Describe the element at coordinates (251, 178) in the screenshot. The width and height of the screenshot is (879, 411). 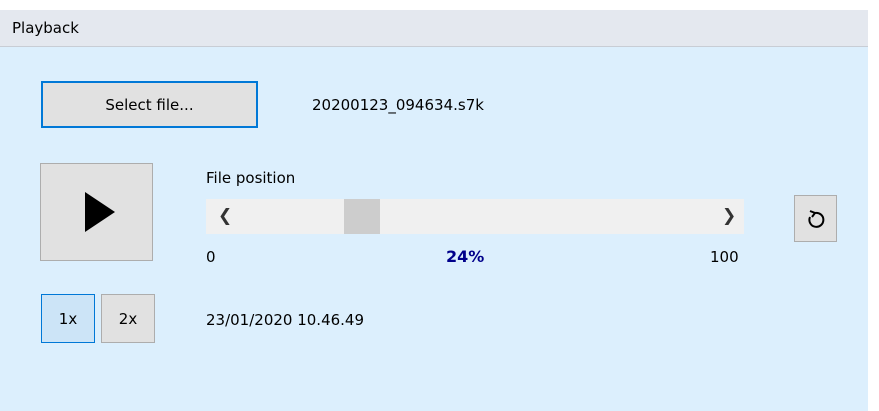
I see `file-position-label: File position` at that location.